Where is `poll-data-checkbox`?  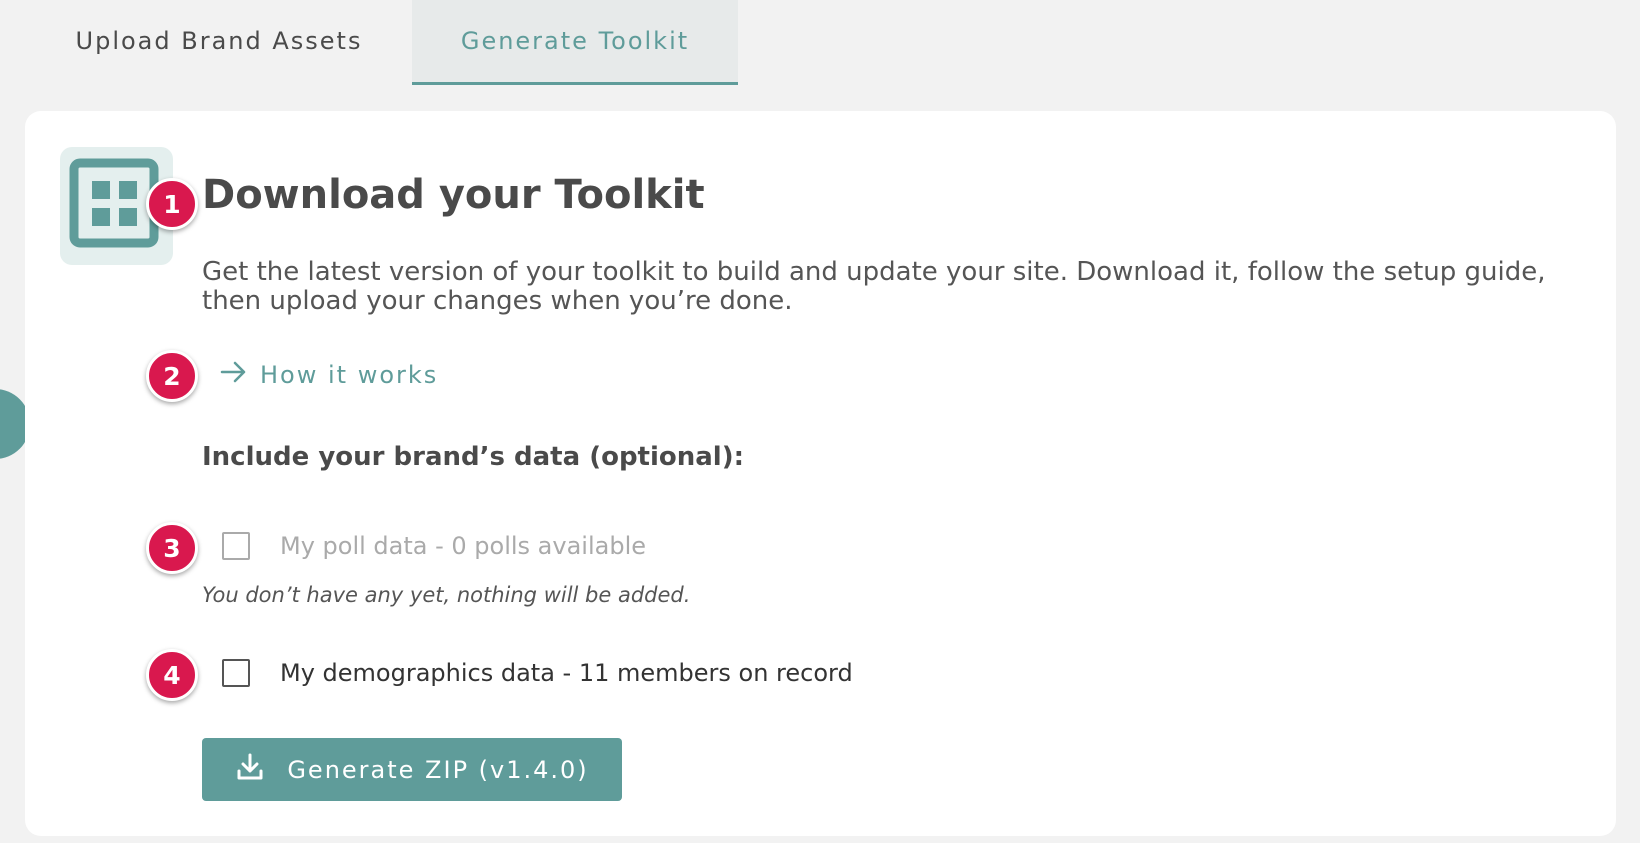 poll-data-checkbox is located at coordinates (236, 546).